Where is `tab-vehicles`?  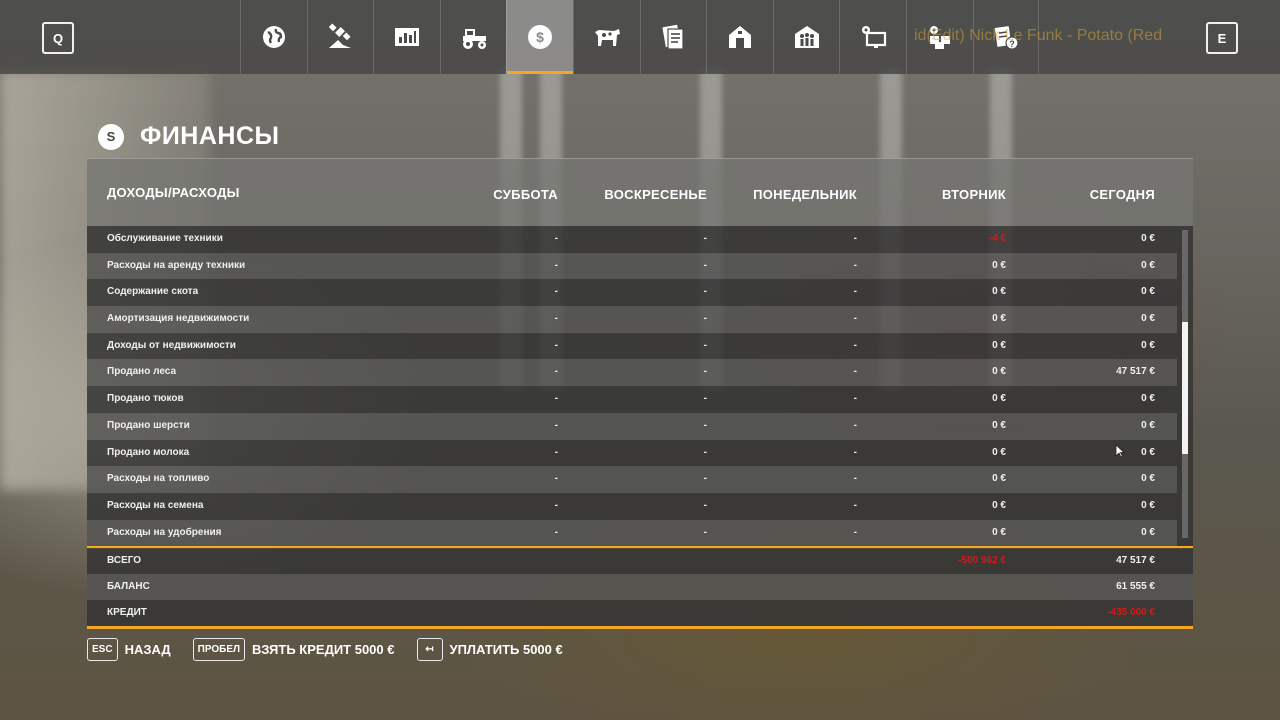
tab-vehicles is located at coordinates (473, 37).